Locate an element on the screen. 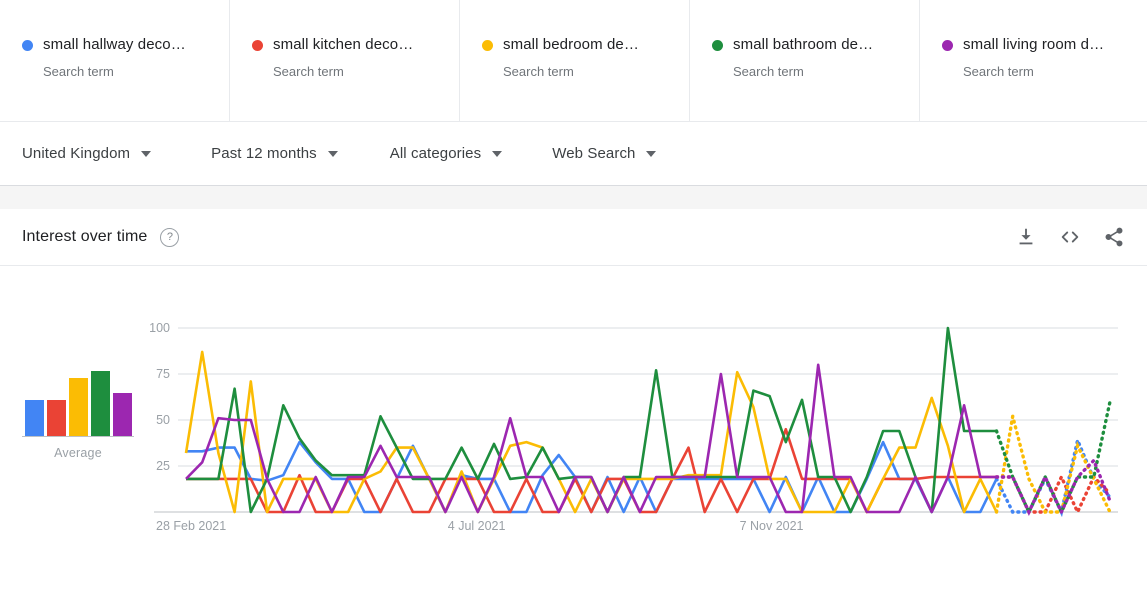  filter-time-range-label: Past 12 months is located at coordinates (264, 153).